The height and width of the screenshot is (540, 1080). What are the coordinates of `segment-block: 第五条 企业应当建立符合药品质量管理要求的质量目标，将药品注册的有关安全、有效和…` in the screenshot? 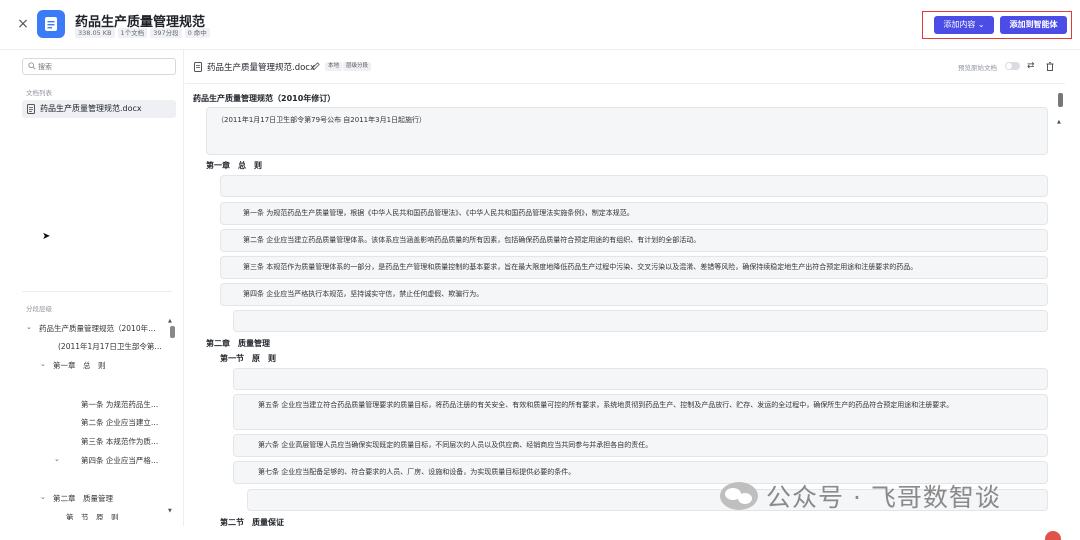 It's located at (640, 412).